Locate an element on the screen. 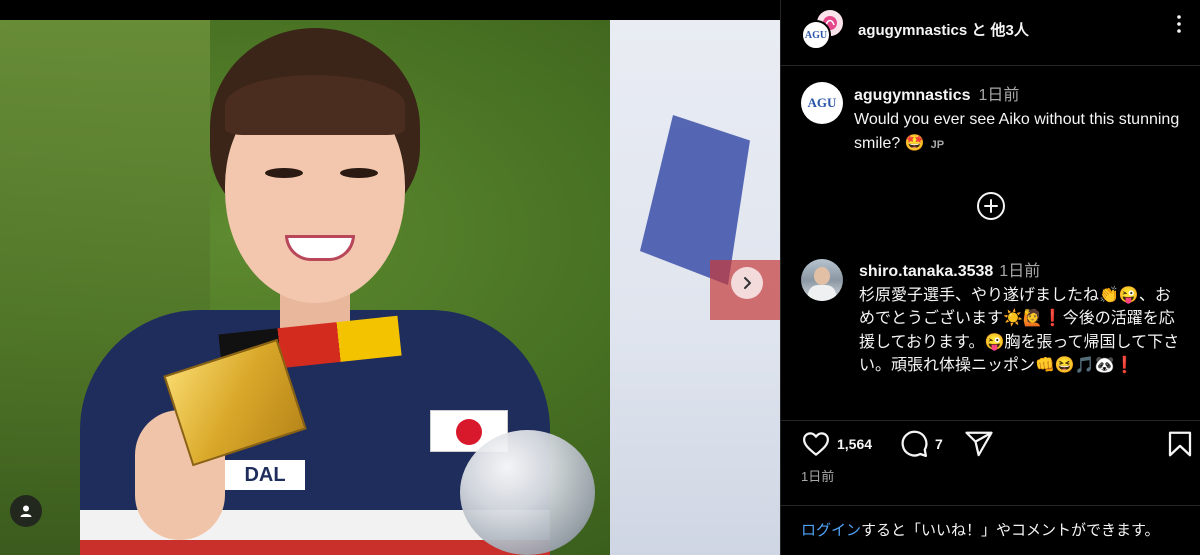  more-options-icon is located at coordinates (1179, 24).